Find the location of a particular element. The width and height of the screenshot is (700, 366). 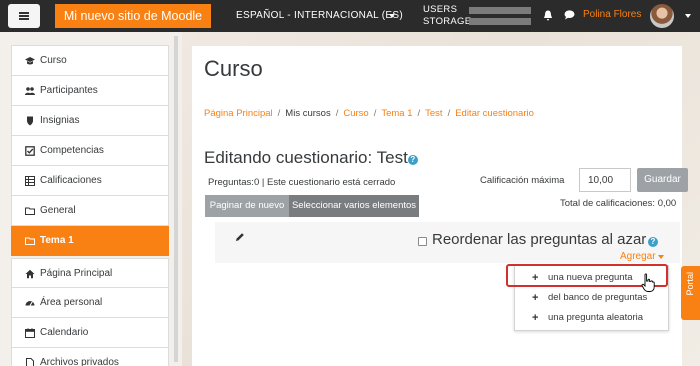

breadcrumb-link: Curso is located at coordinates (355, 113).